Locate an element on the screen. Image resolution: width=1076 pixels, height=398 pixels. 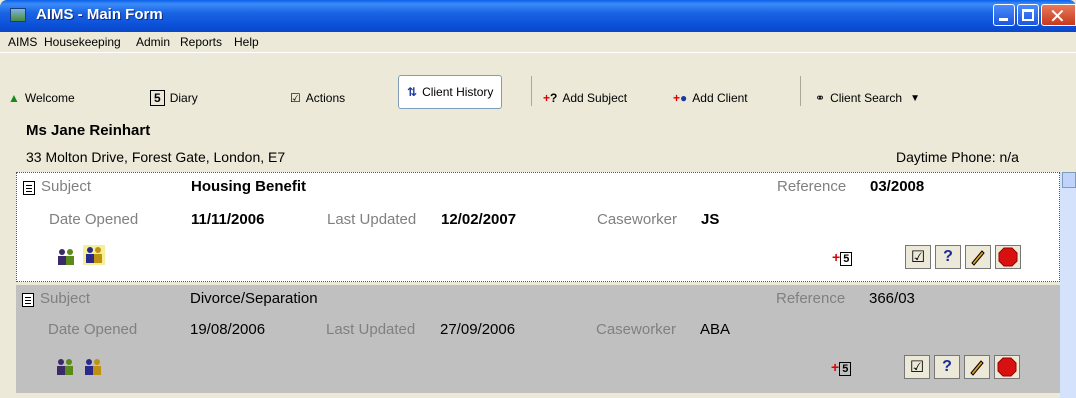
reference-value: 366/03 is located at coordinates (892, 298).